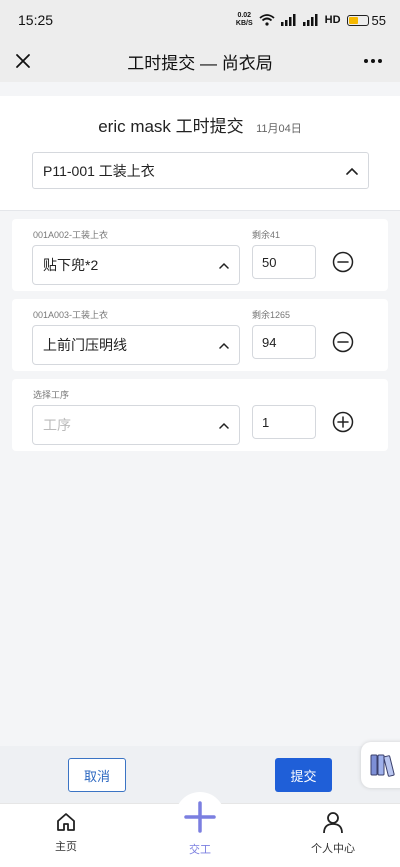 This screenshot has height=867, width=400. I want to click on battery: 55, so click(366, 20).